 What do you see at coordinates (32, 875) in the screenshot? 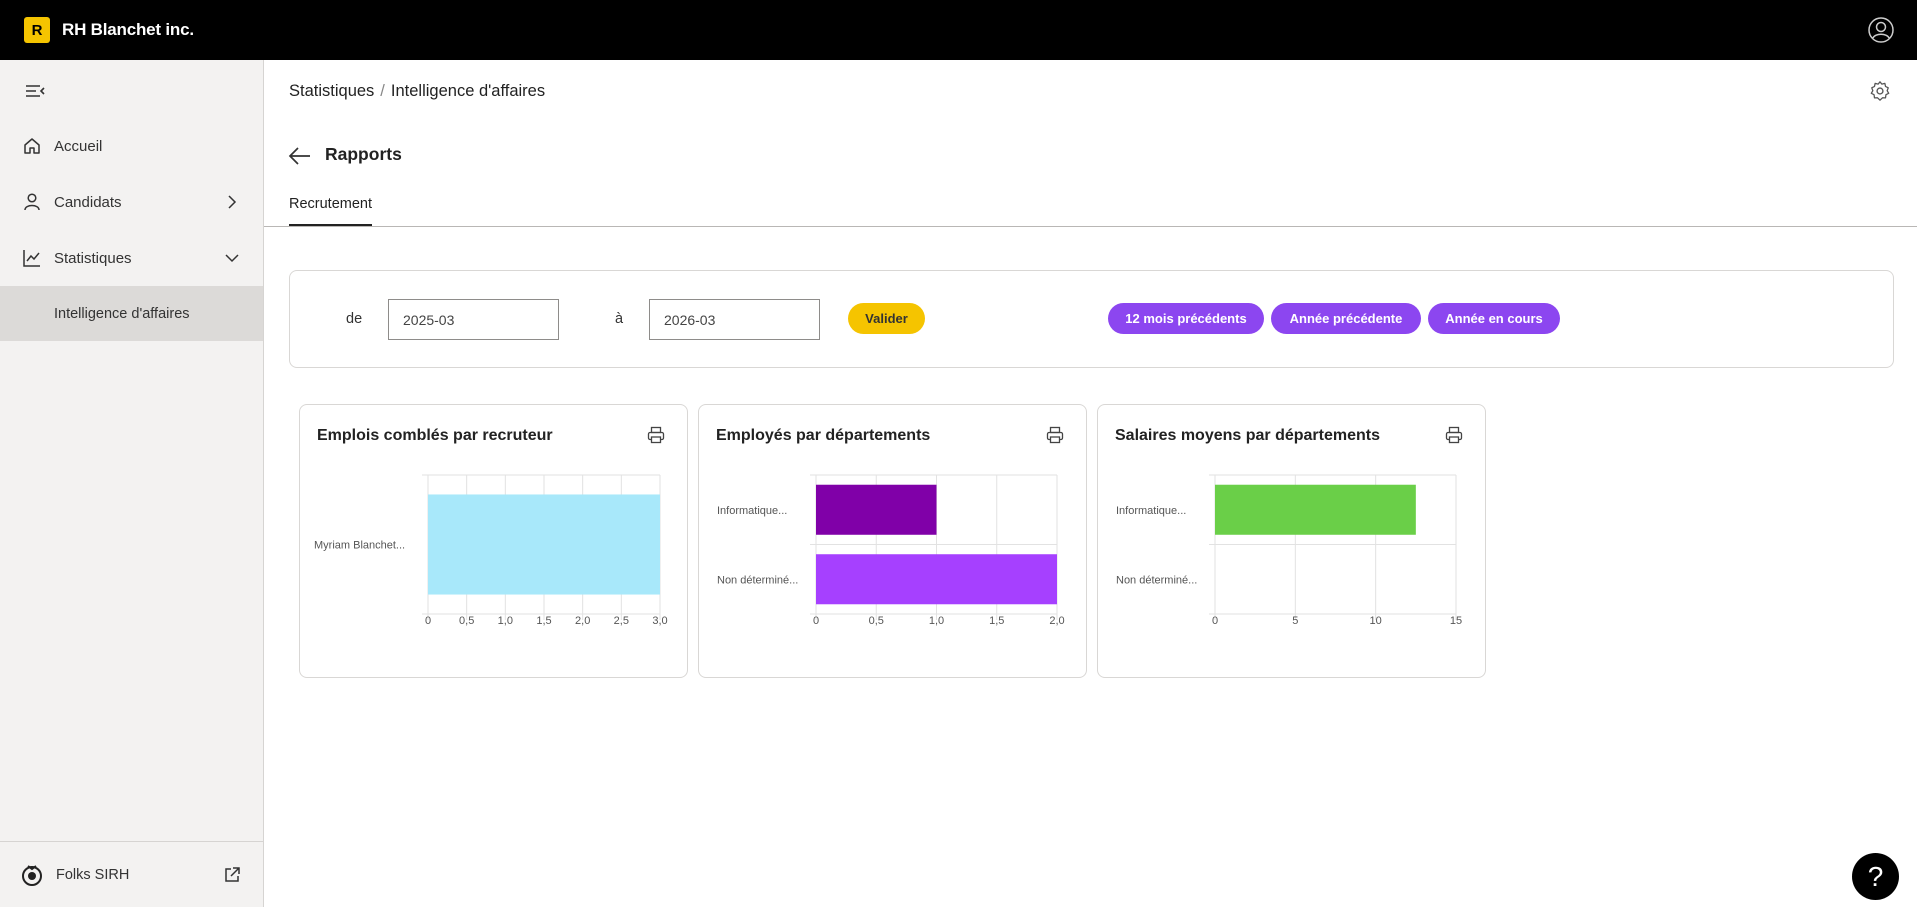
I see `folks-logo-icon` at bounding box center [32, 875].